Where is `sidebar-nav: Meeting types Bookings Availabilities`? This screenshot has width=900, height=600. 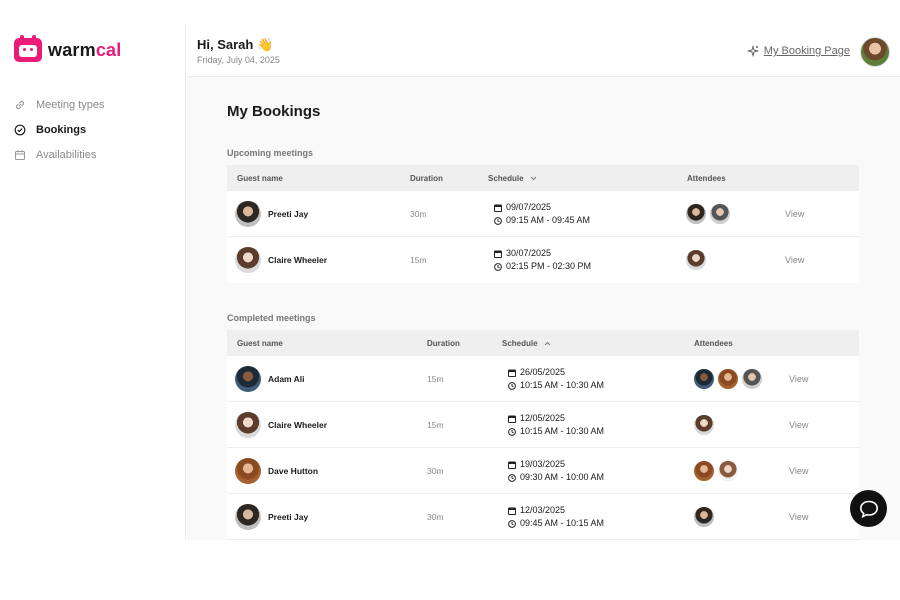
sidebar-nav: Meeting types Bookings Availabilities is located at coordinates (59, 129).